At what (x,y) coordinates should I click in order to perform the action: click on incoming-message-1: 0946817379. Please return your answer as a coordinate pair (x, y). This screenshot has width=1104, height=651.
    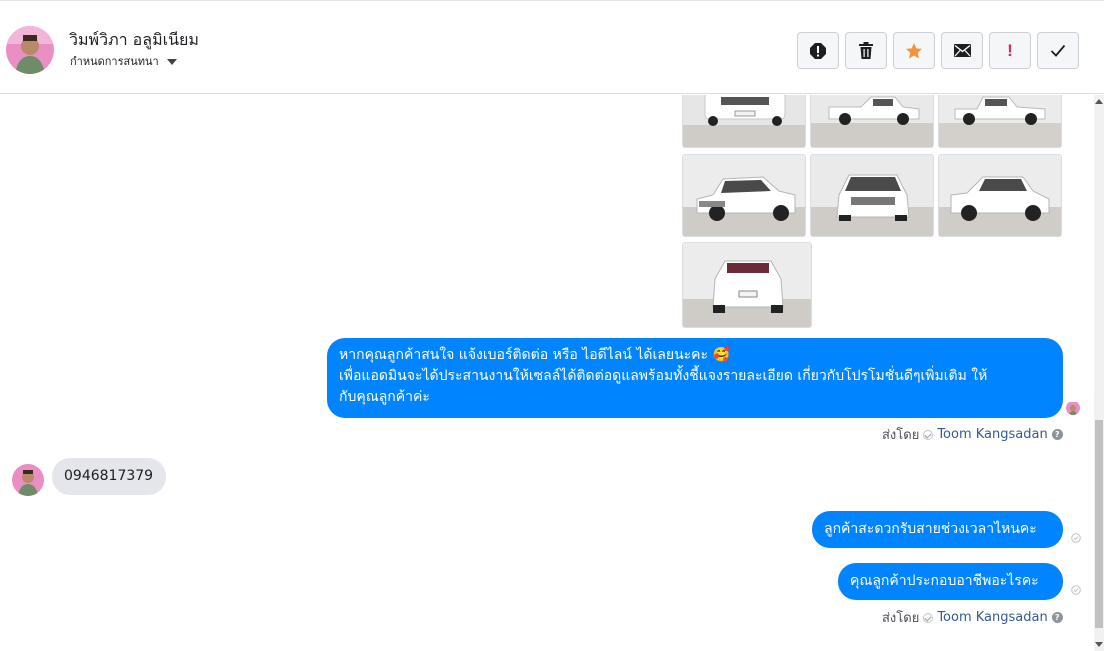
    Looking at the image, I should click on (109, 476).